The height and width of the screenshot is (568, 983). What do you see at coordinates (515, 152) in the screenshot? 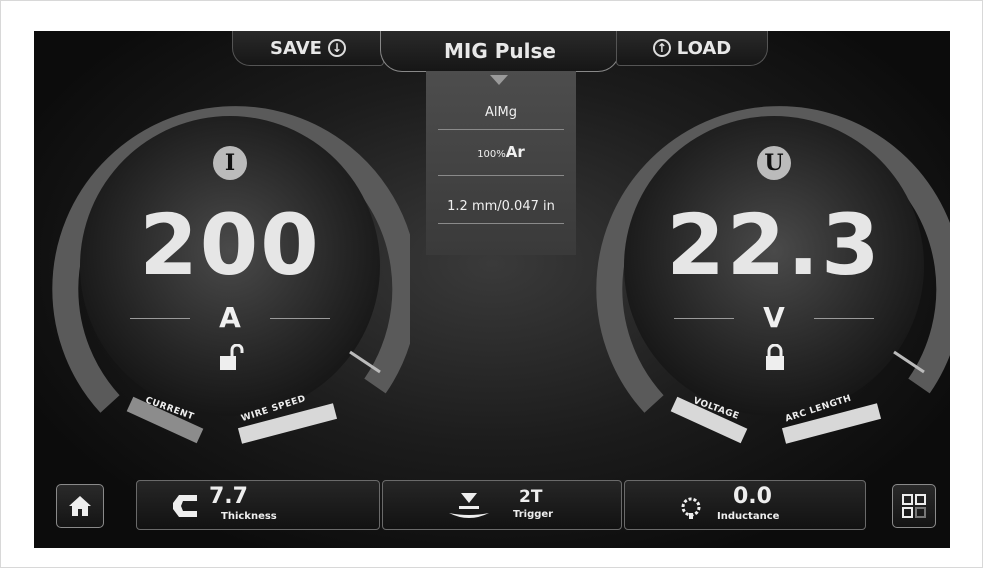
I see `gas-name: Ar` at bounding box center [515, 152].